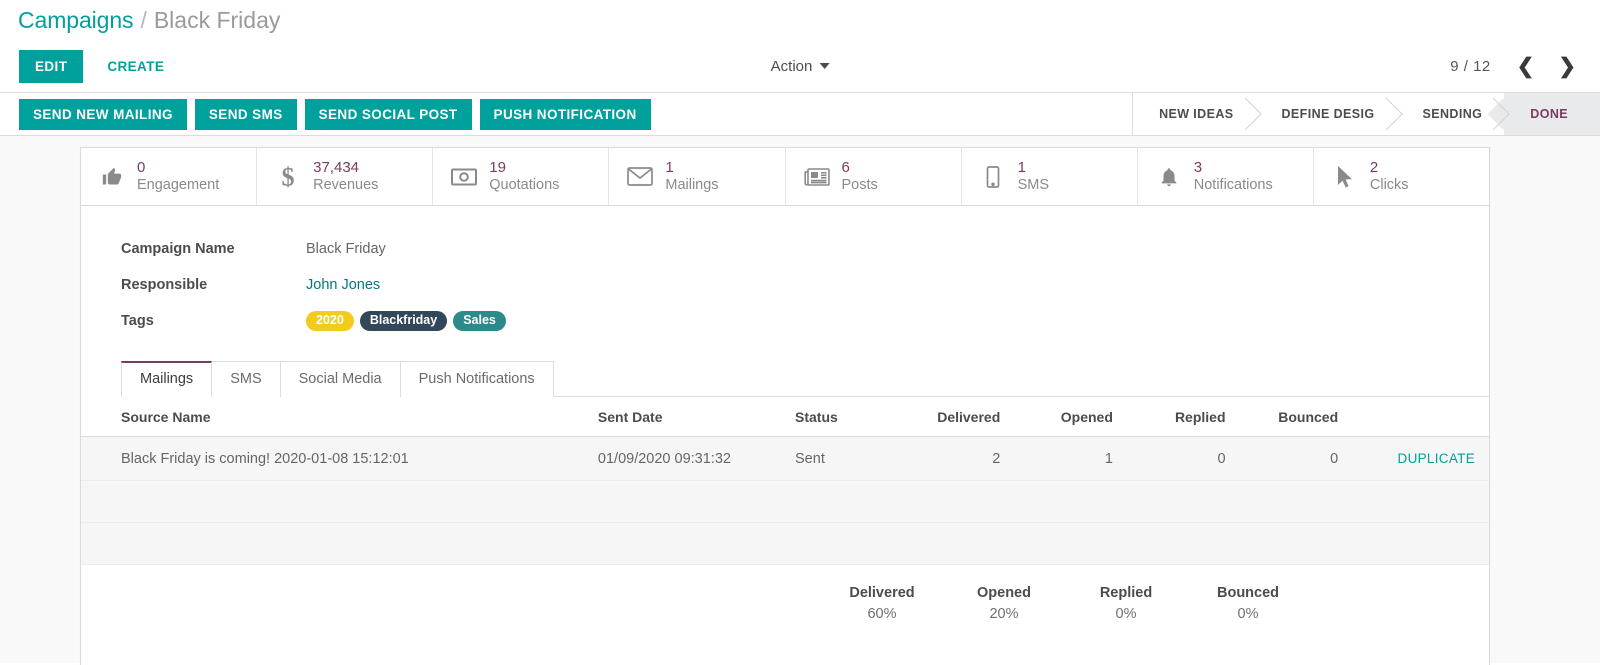 The height and width of the screenshot is (665, 1600). I want to click on breadcrumb-root-link: Campaigns, so click(76, 20).